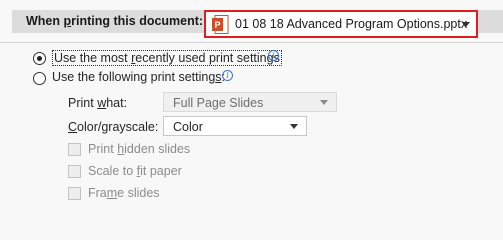 This screenshot has height=240, width=503. I want to click on powerpoint-file-icon: P, so click(220, 24).